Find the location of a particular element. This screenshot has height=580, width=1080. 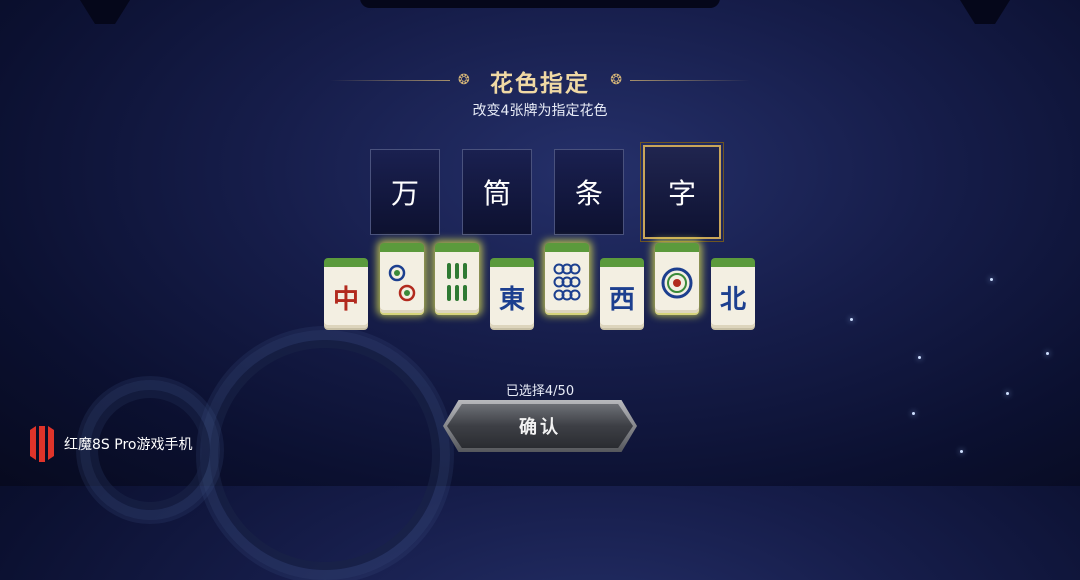

six-bamboo-icon is located at coordinates (457, 281).